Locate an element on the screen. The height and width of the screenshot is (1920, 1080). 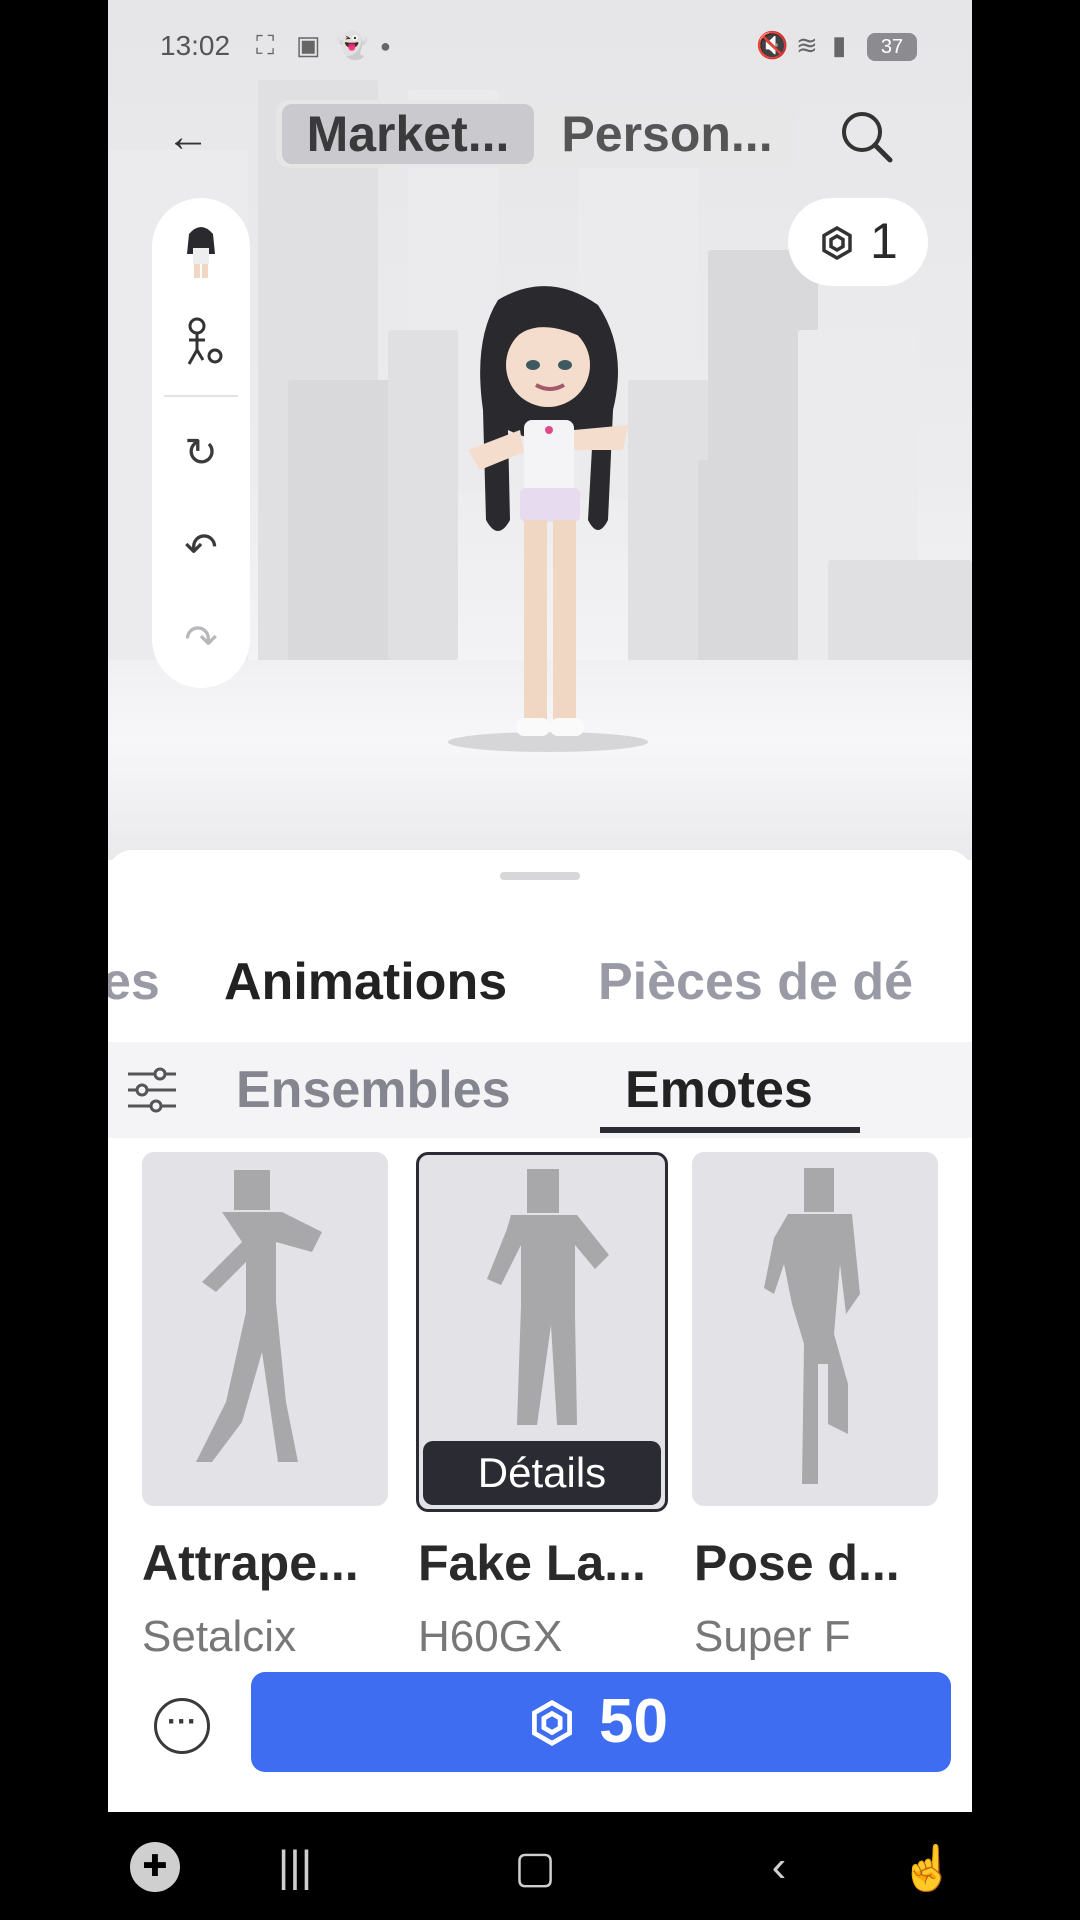
avatar-character is located at coordinates (548, 519).